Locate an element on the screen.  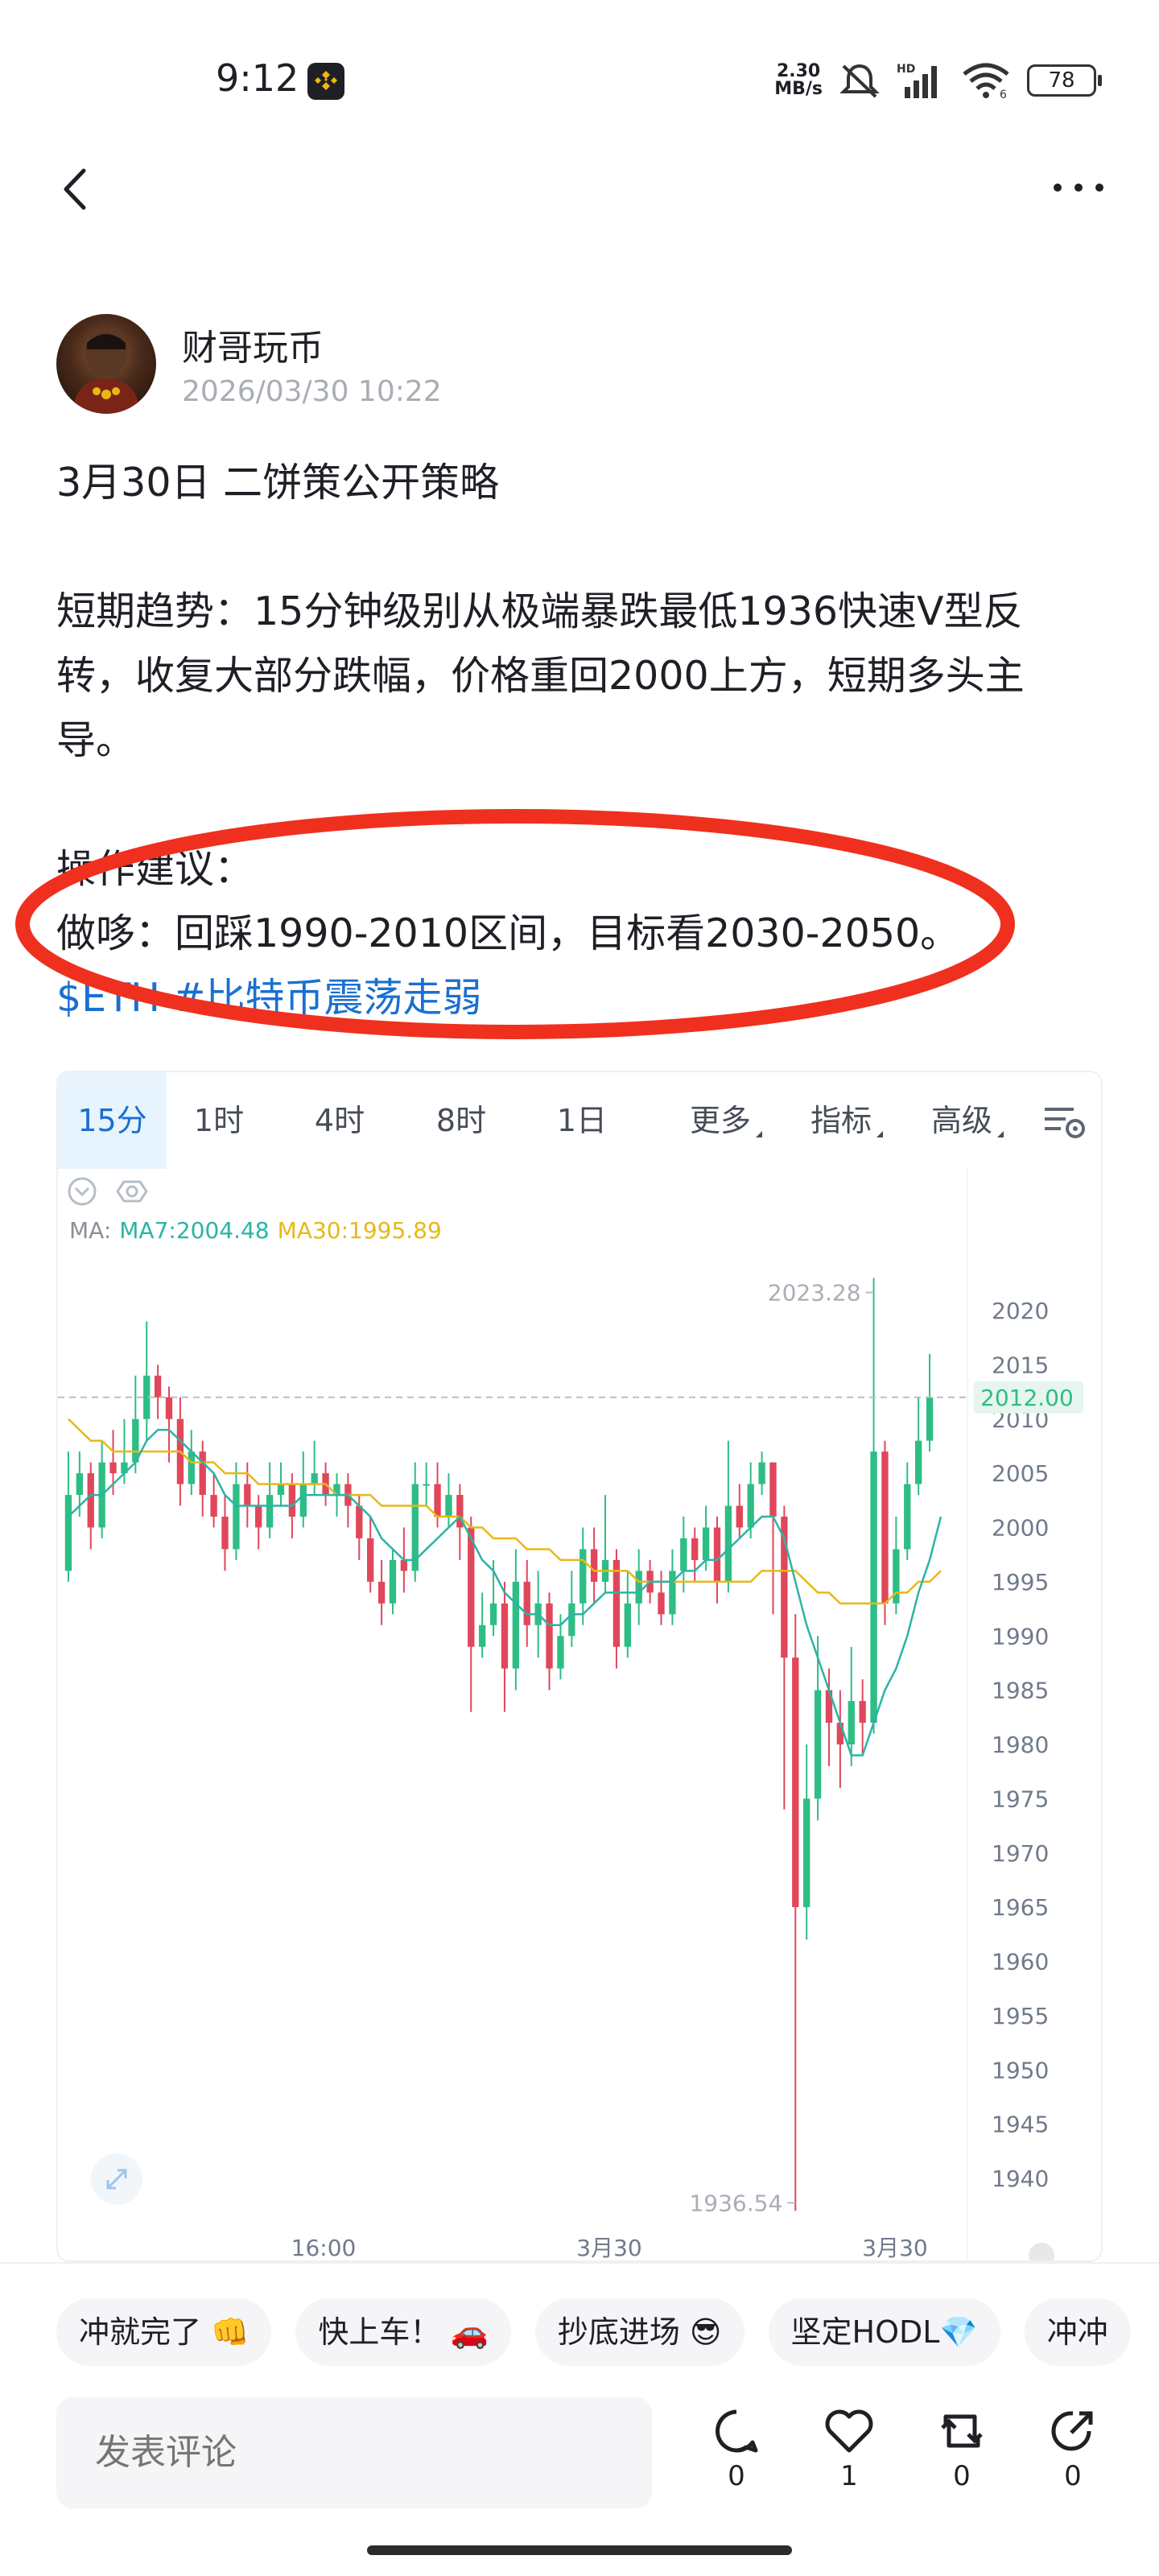
high-label: 2023.28 is located at coordinates (814, 1293).